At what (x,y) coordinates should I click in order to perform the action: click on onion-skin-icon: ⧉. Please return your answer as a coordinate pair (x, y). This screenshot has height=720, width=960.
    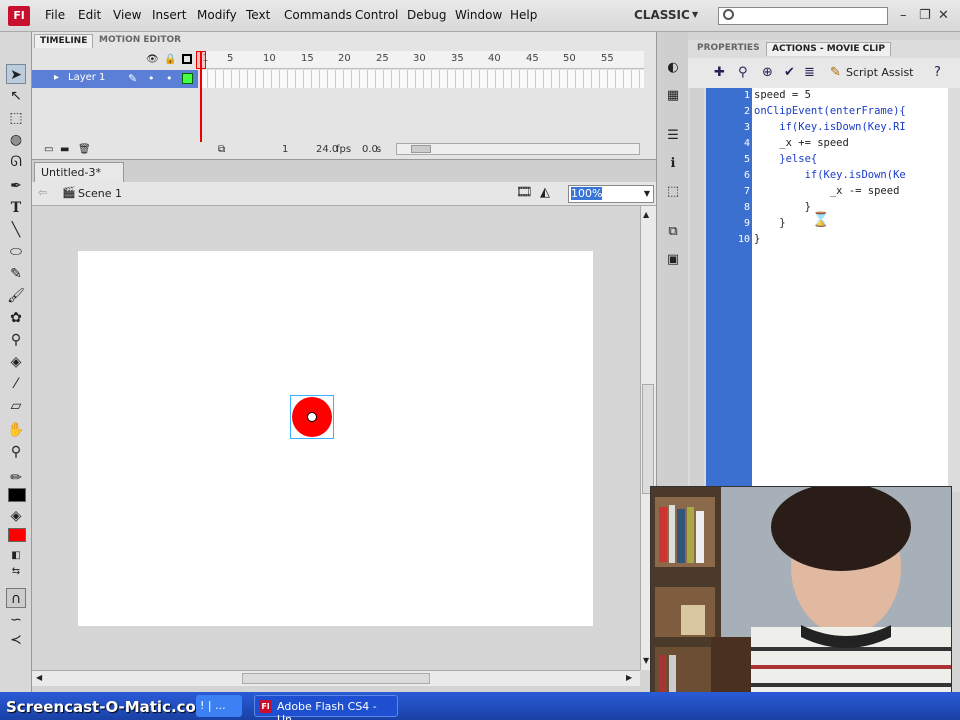
    Looking at the image, I should click on (221, 149).